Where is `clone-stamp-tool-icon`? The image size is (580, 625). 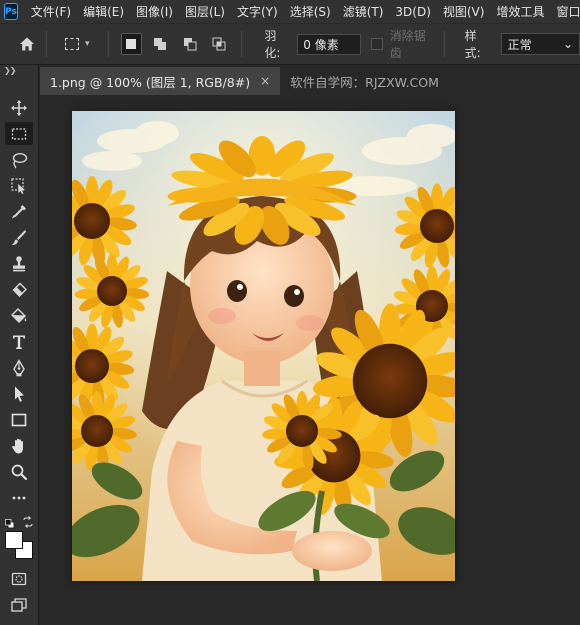 clone-stamp-tool-icon is located at coordinates (19, 263).